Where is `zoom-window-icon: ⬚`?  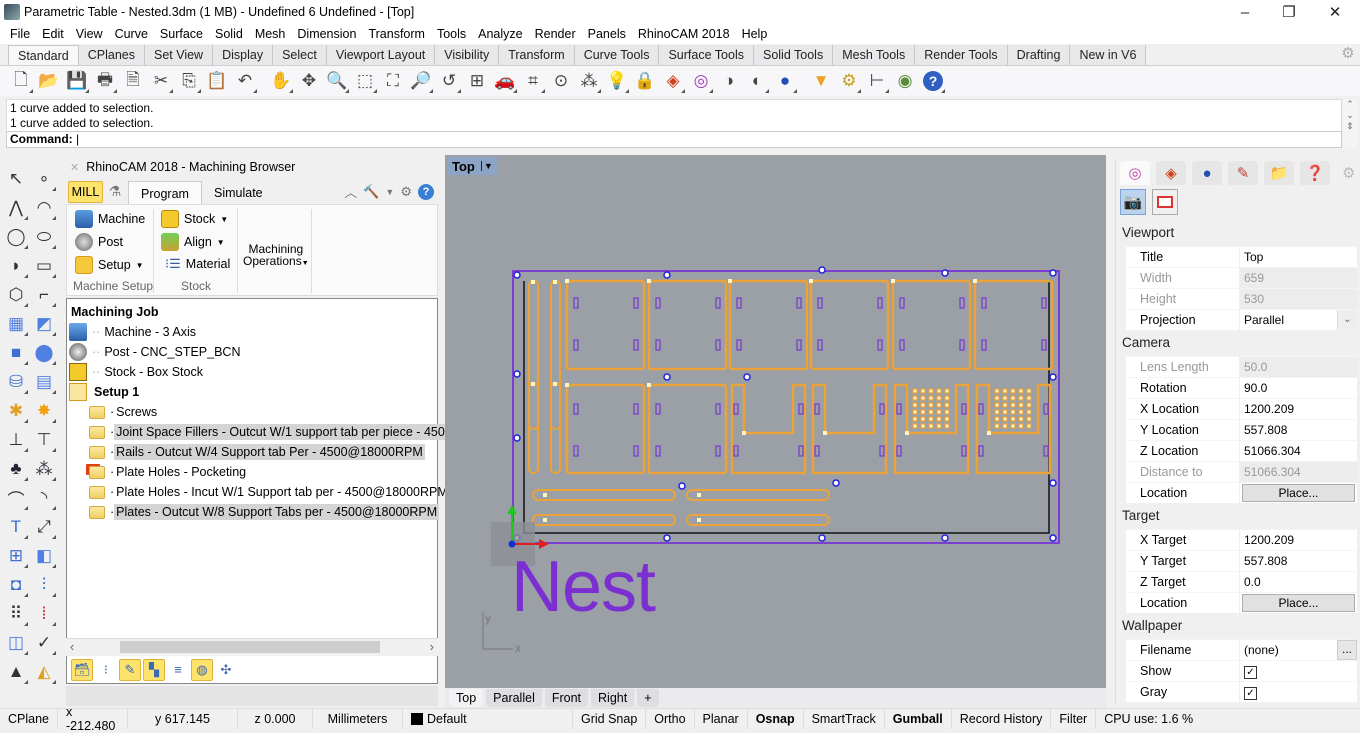 zoom-window-icon: ⬚ is located at coordinates (365, 81).